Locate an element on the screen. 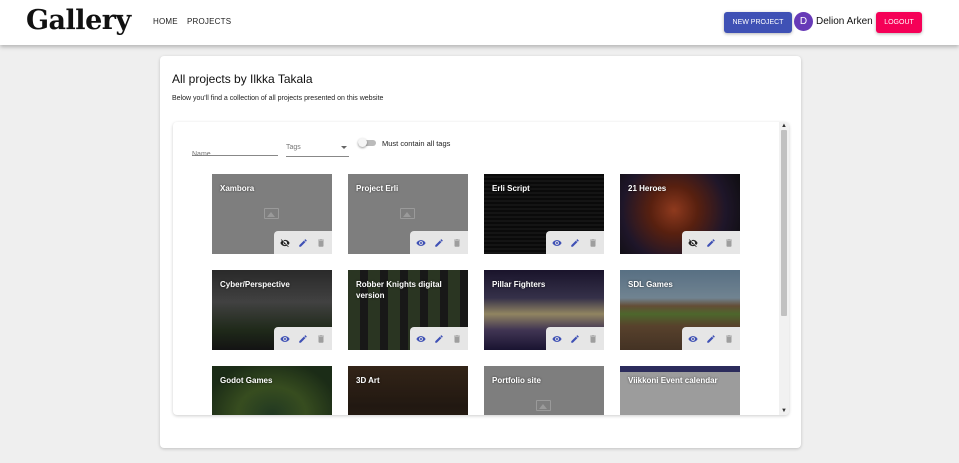  nav-projects-link: PROJECTS is located at coordinates (209, 21).